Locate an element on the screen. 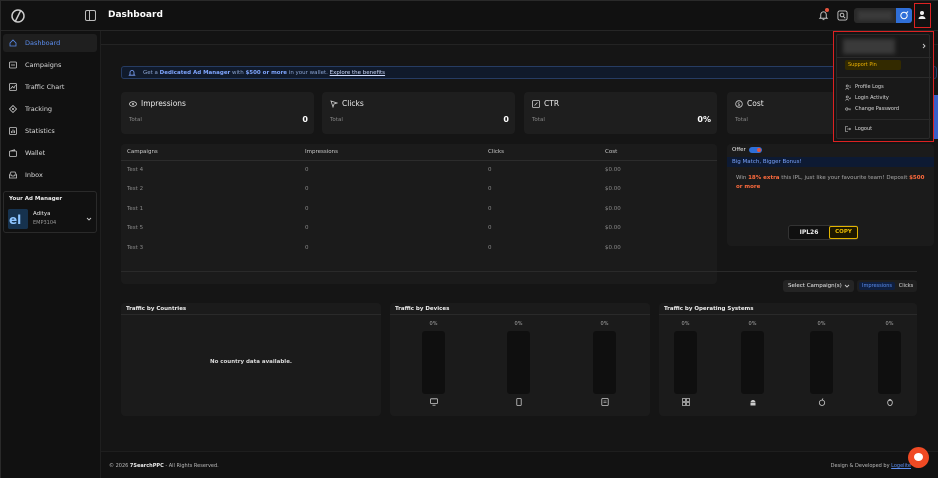  stat-value: 0% is located at coordinates (704, 119).